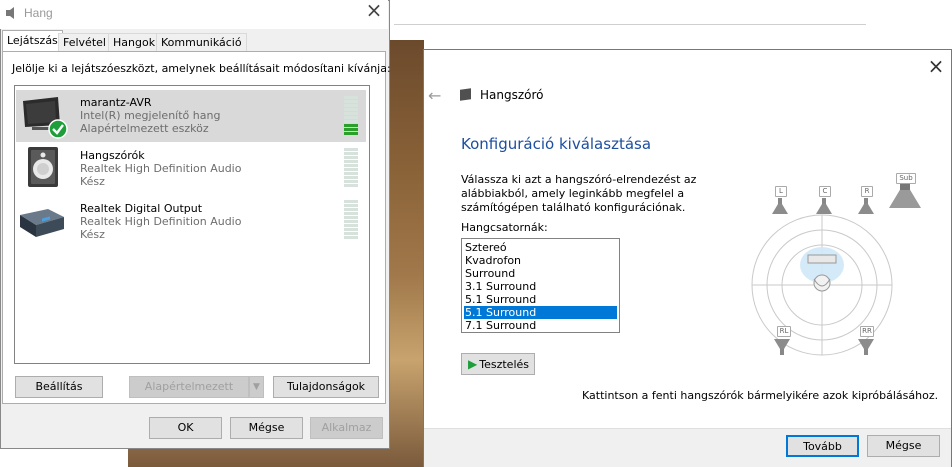  I want to click on subwoofer-icon, so click(905, 197).